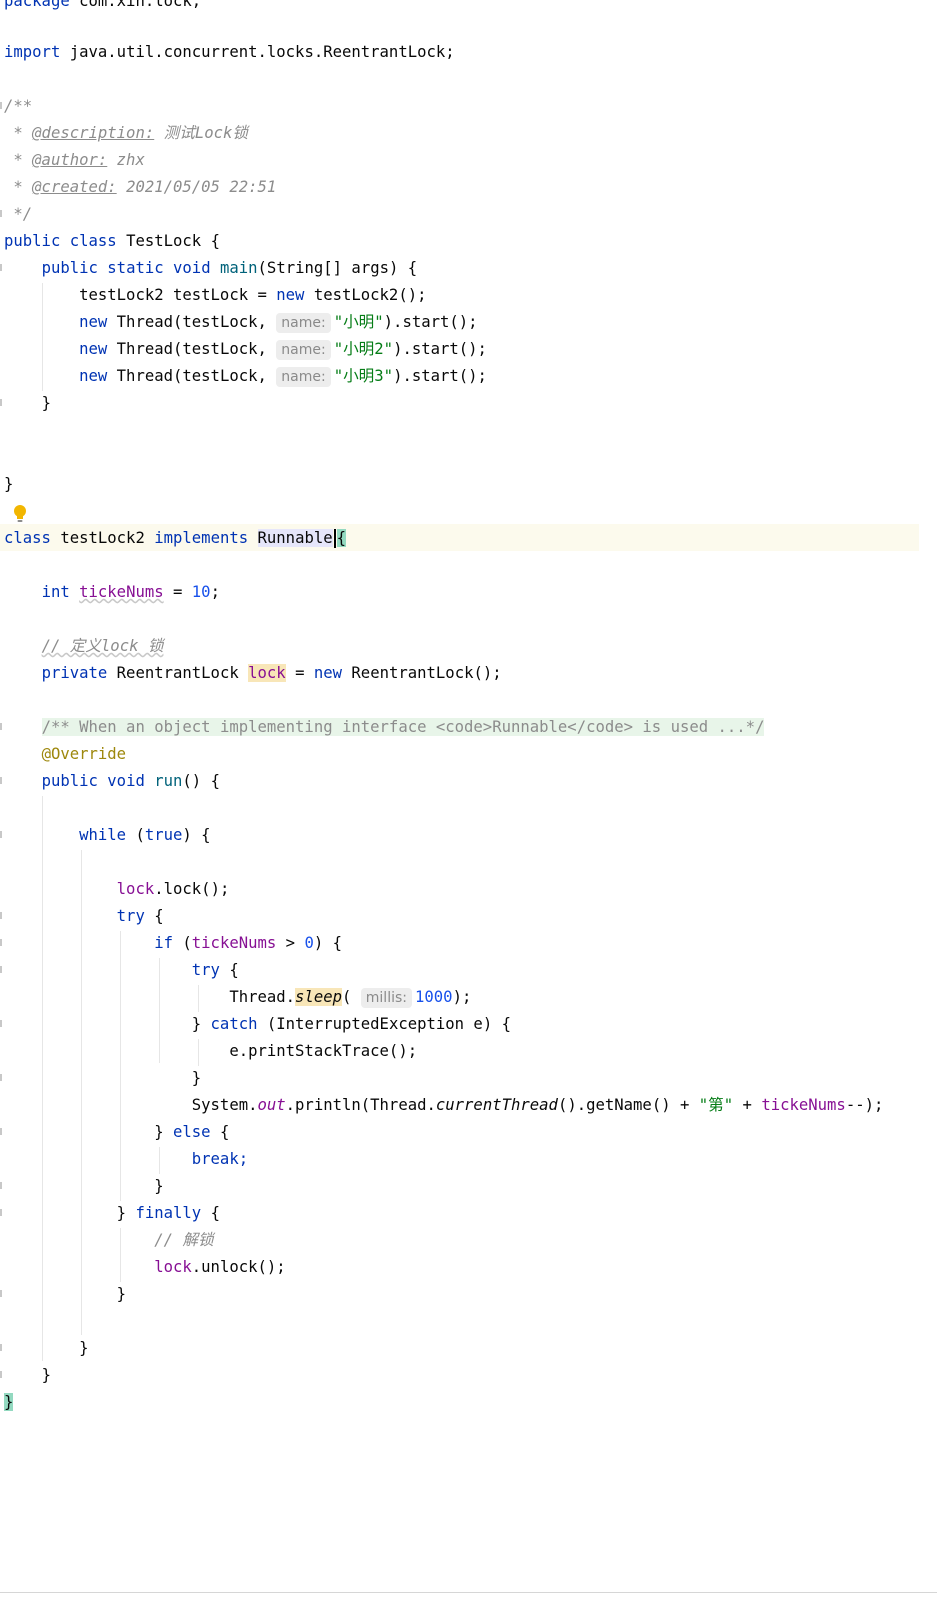  I want to click on semicolon: ;, so click(215, 592).